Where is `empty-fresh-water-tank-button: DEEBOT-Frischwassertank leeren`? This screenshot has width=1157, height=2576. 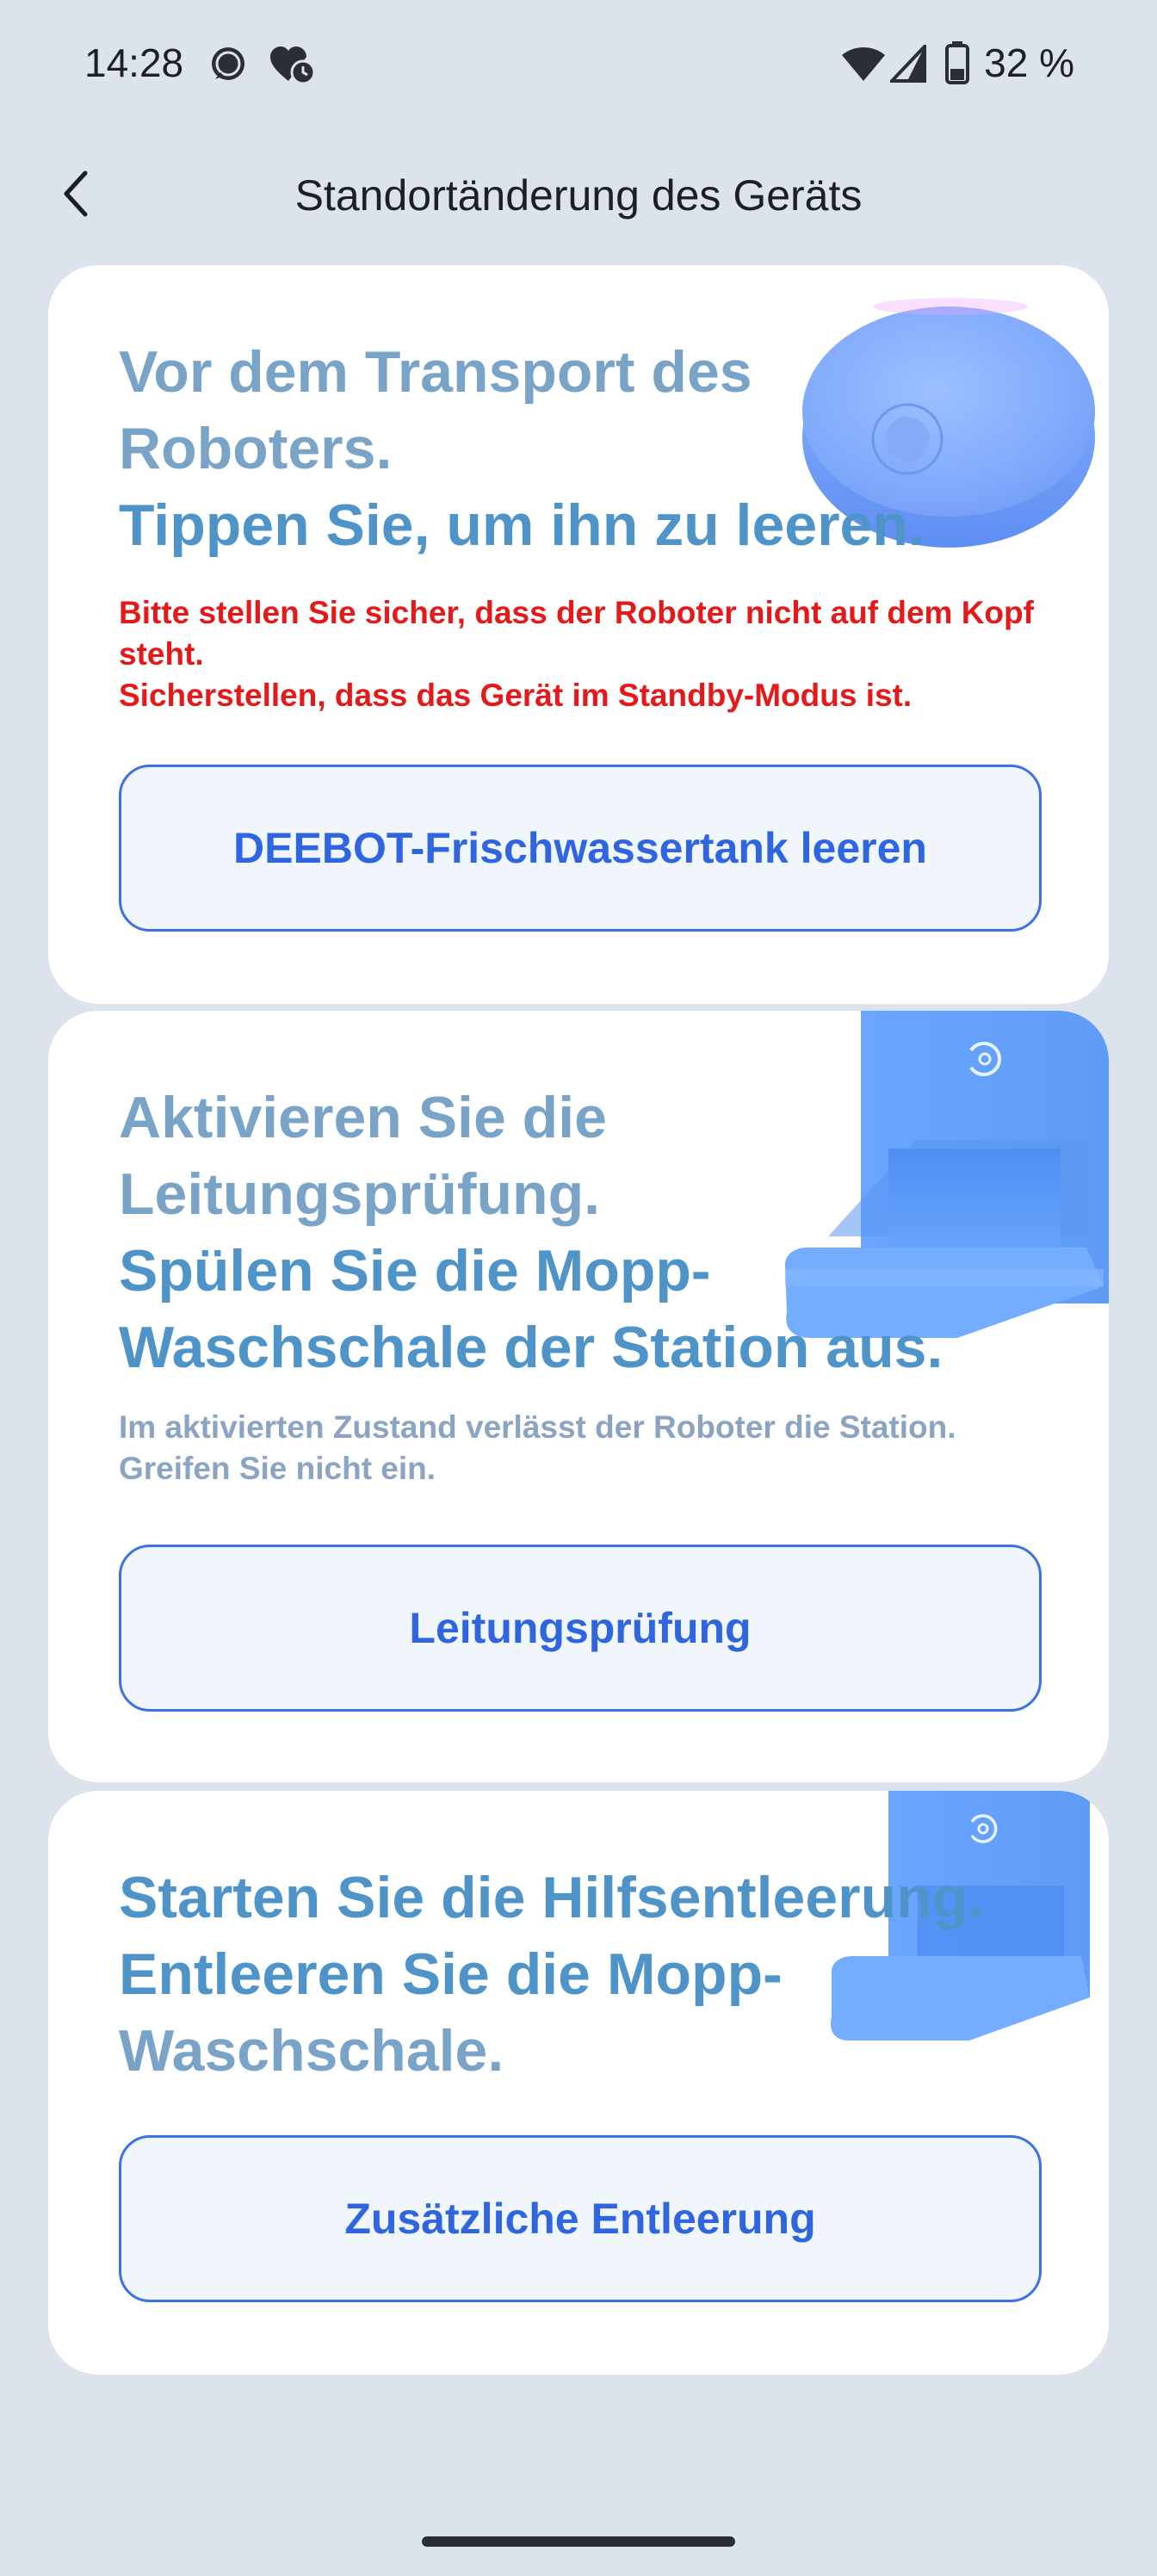 empty-fresh-water-tank-button: DEEBOT-Frischwassertank leeren is located at coordinates (580, 848).